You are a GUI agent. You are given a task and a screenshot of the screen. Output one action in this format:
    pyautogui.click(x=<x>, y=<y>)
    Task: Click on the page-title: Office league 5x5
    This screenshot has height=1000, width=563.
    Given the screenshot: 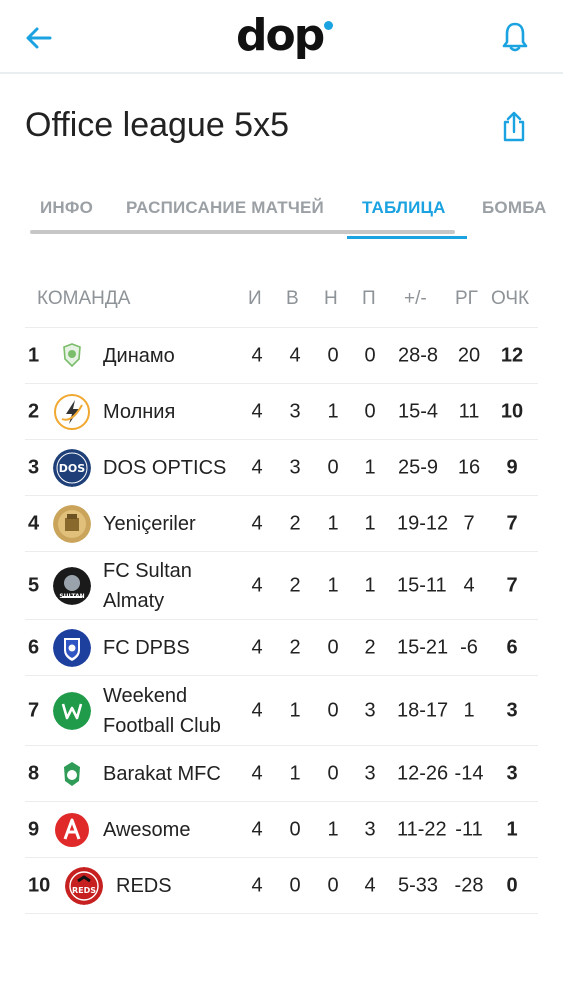 What is the action you would take?
    pyautogui.click(x=157, y=125)
    